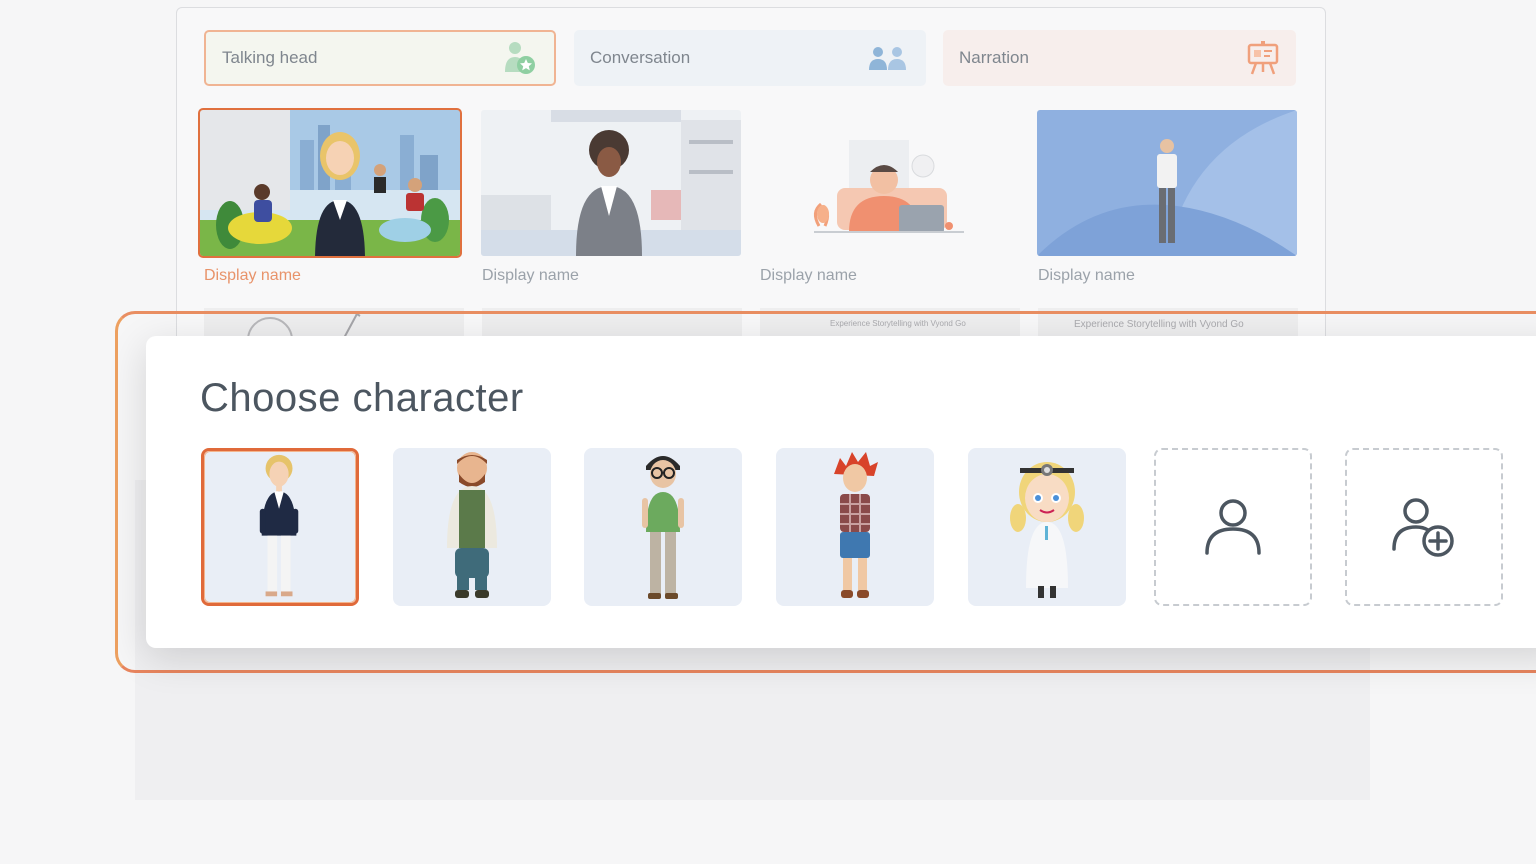 The image size is (1536, 864). What do you see at coordinates (1263, 58) in the screenshot?
I see `presentation-board-icon` at bounding box center [1263, 58].